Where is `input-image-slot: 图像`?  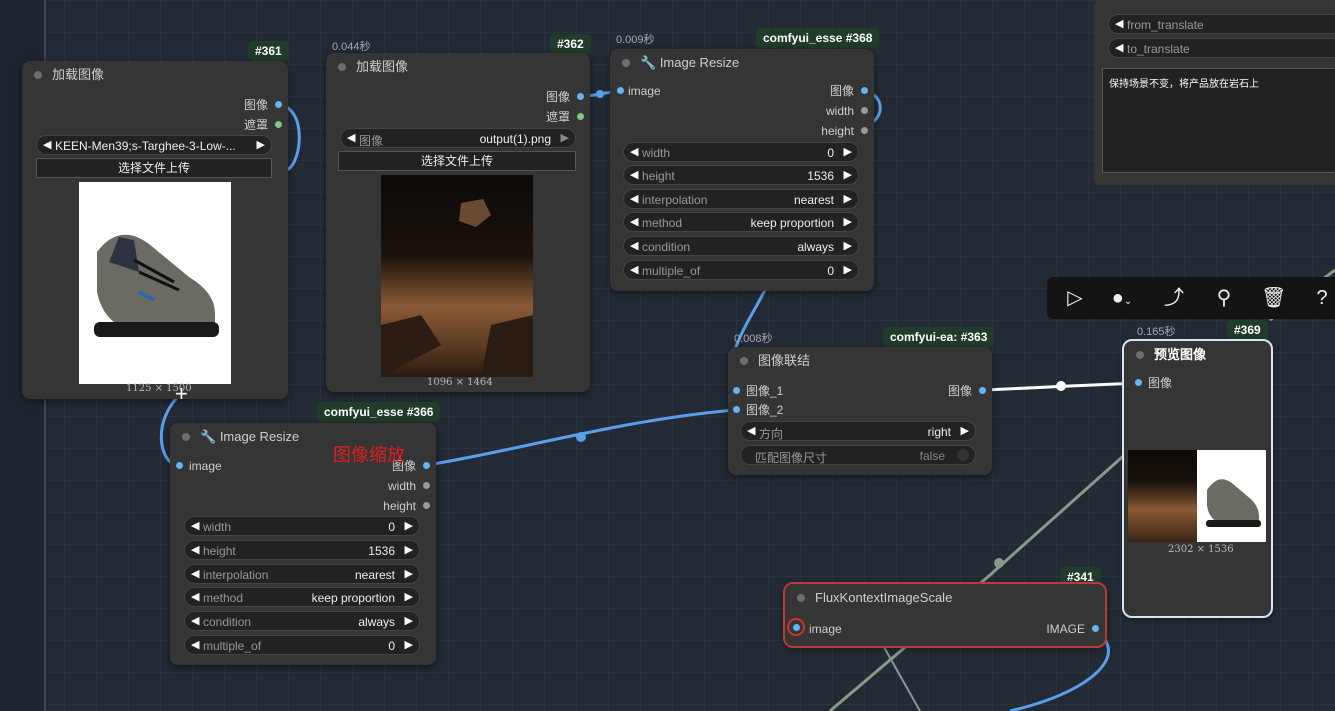 input-image-slot: 图像 is located at coordinates (1160, 383).